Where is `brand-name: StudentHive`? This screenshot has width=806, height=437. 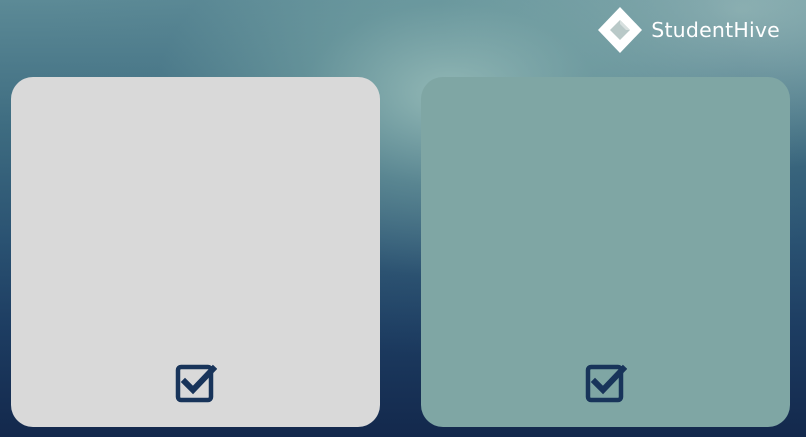 brand-name: StudentHive is located at coordinates (715, 30).